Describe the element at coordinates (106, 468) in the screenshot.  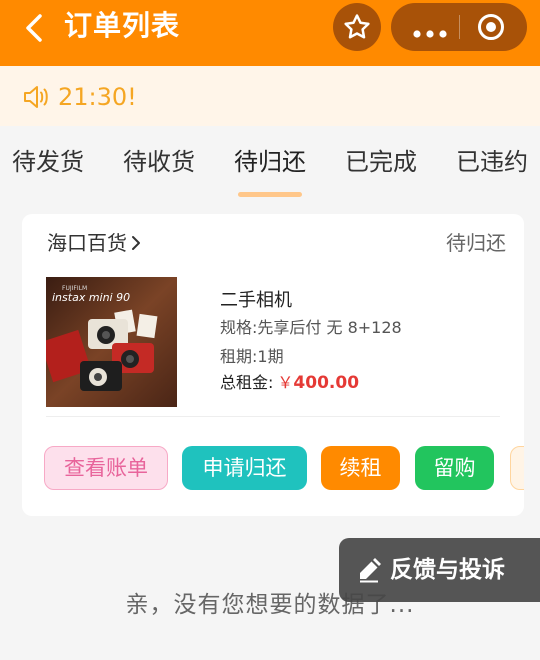
I see `view-bill-button: 查看账单` at that location.